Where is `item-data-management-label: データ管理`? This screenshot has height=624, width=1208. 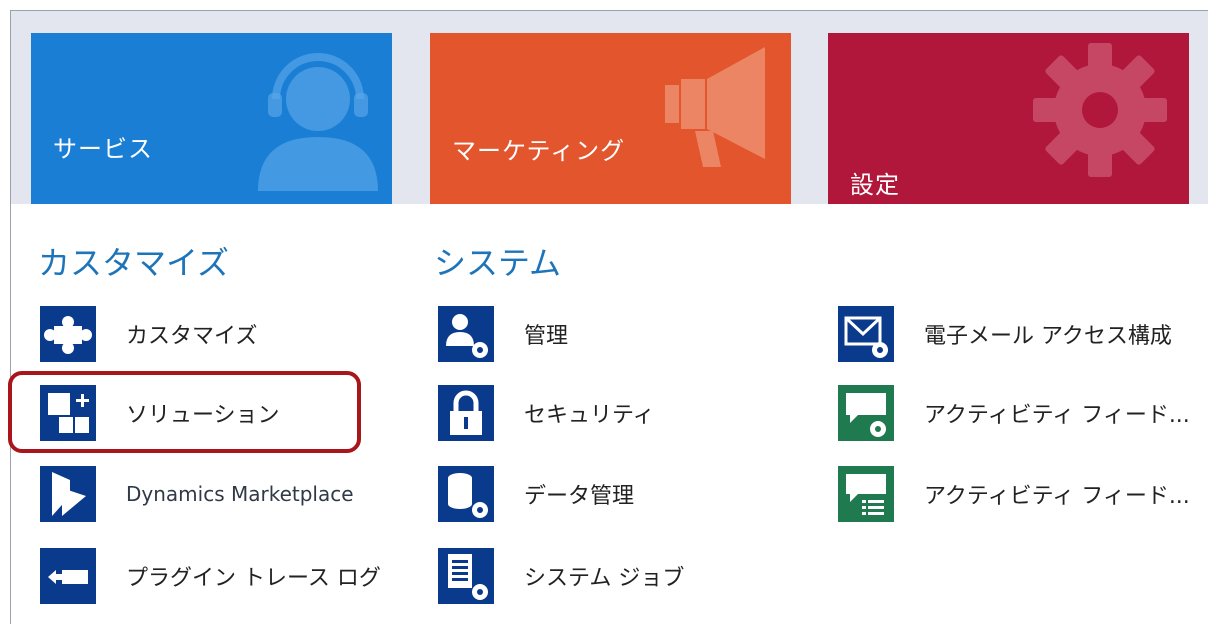
item-data-management-label: データ管理 is located at coordinates (579, 496).